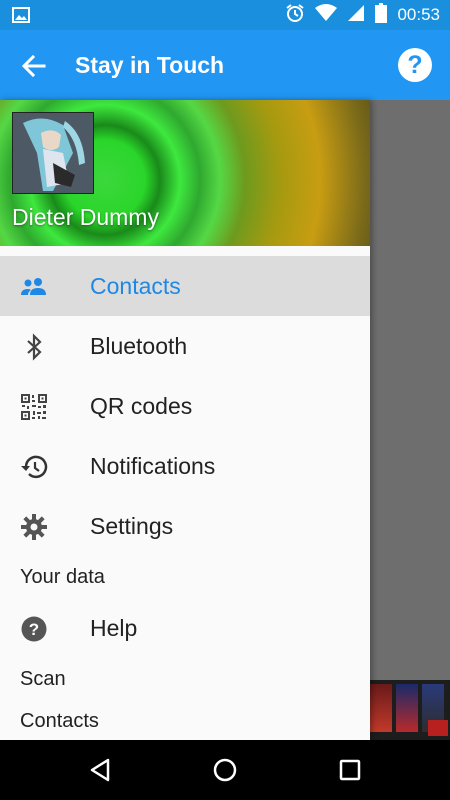  What do you see at coordinates (225, 15) in the screenshot?
I see `status-bar: 00:53` at bounding box center [225, 15].